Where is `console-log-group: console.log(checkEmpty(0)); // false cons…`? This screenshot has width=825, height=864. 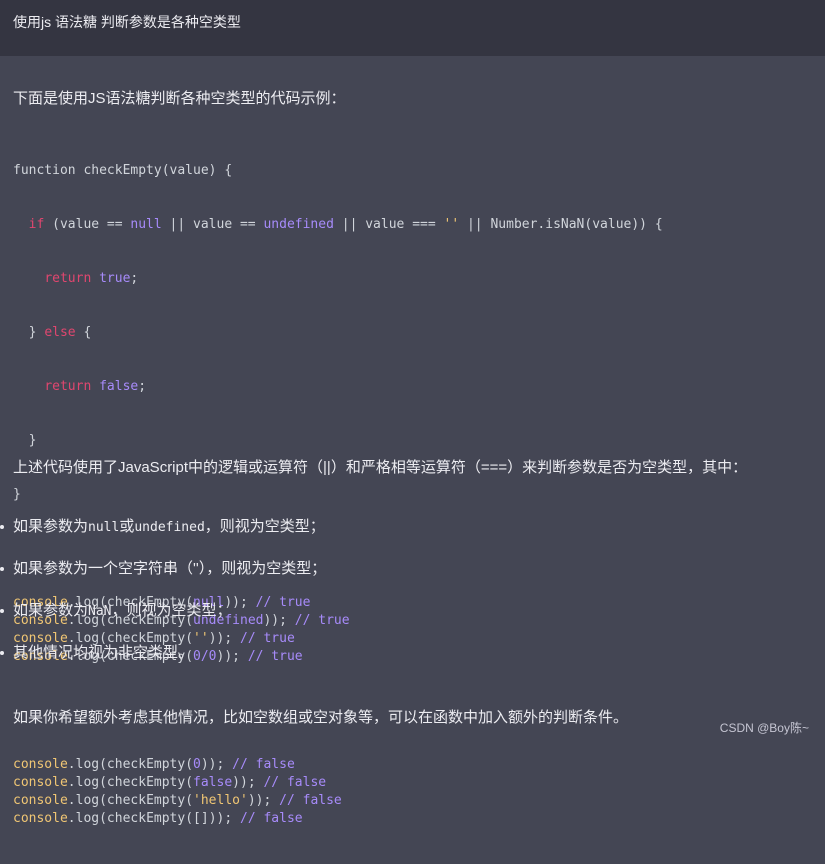 console-log-group: console.log(checkEmpty(0)); // false cons… is located at coordinates (338, 792).